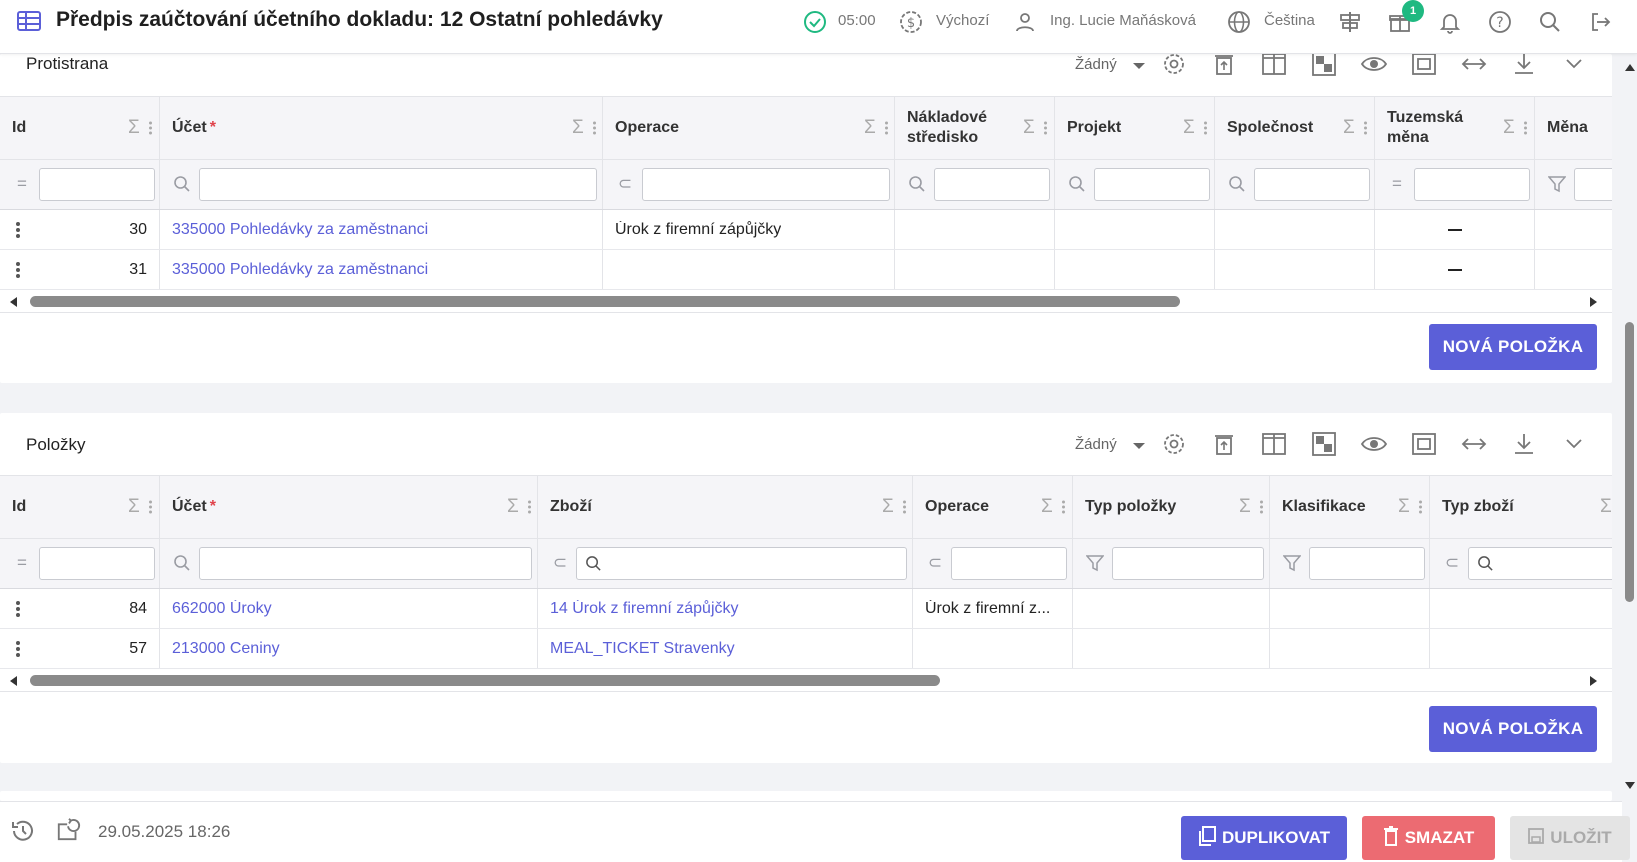  I want to click on ucet-link: 213000 Ceniny, so click(226, 649).